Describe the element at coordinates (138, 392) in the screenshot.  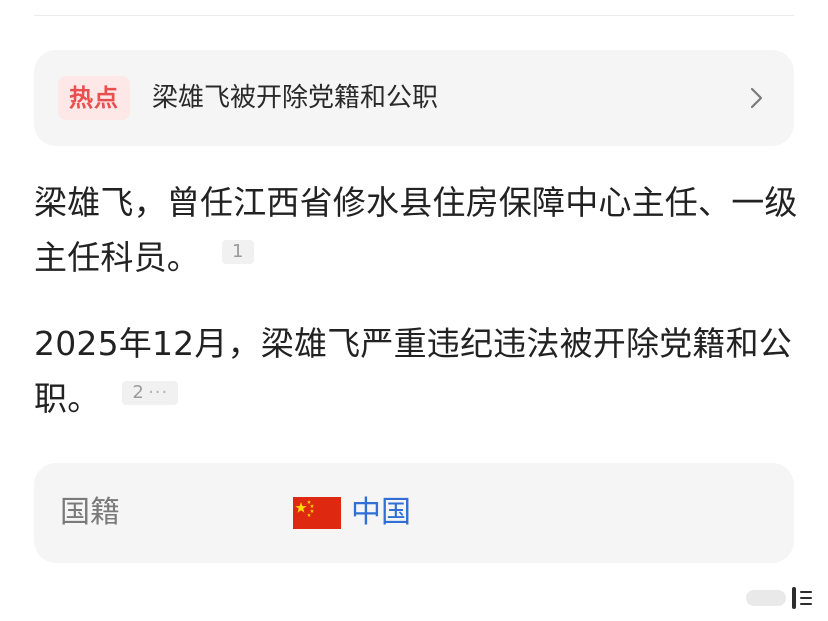
I see `citation-2-number: 2` at that location.